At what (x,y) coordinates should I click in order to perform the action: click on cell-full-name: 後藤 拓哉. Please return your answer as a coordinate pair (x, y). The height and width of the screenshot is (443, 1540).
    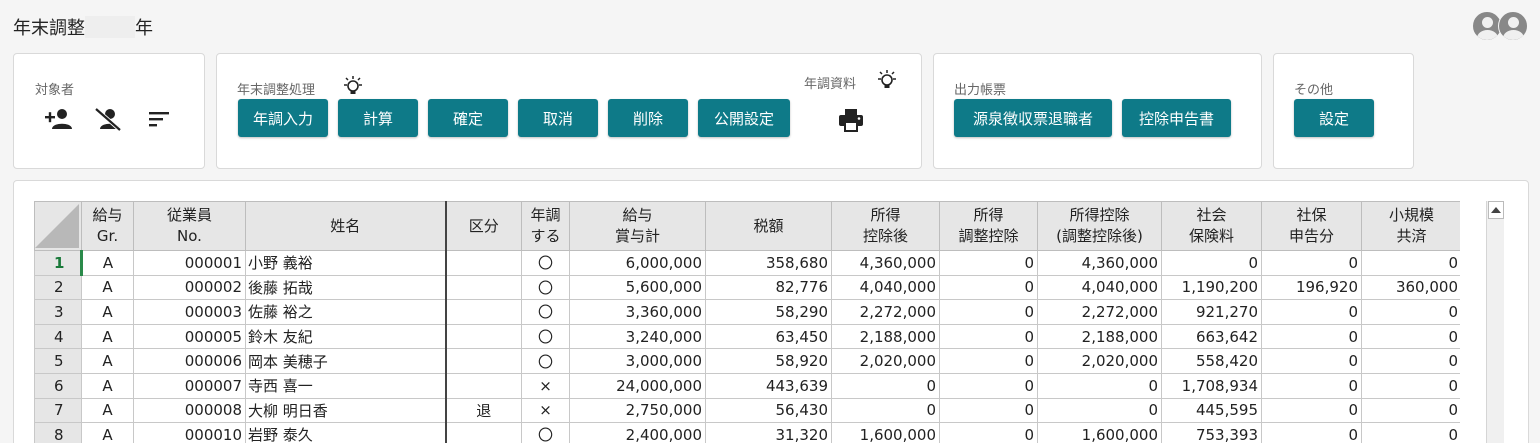
    Looking at the image, I should click on (346, 287).